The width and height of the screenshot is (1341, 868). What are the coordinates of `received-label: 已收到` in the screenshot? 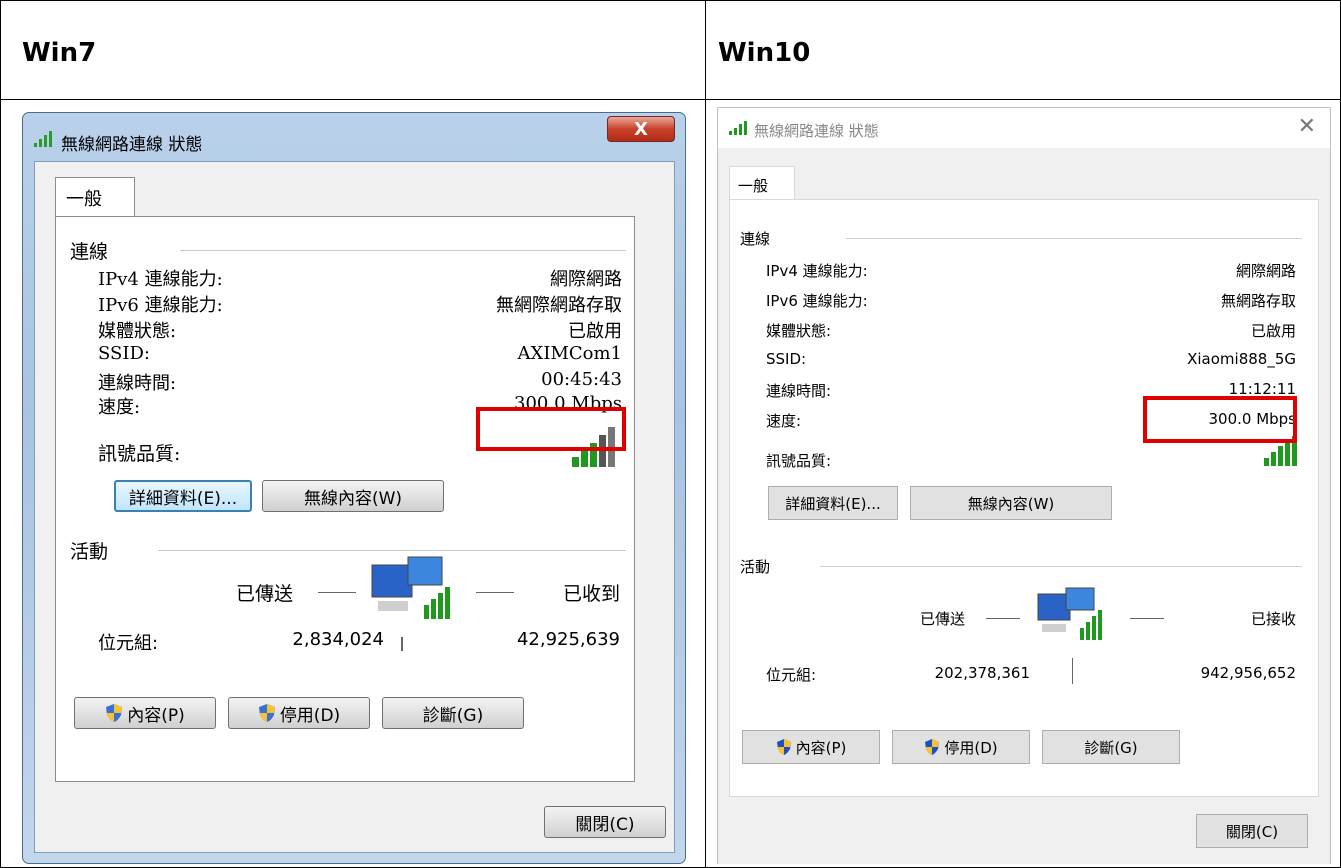 It's located at (591, 594).